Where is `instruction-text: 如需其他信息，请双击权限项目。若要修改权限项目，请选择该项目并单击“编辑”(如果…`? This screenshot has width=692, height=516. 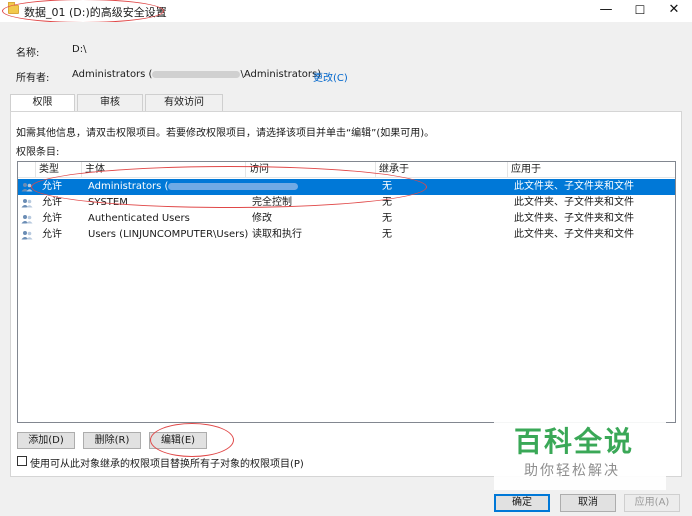 instruction-text: 如需其他信息，请双击权限项目。若要修改权限项目，请选择该项目并单击“编辑”(如果… is located at coordinates (225, 133).